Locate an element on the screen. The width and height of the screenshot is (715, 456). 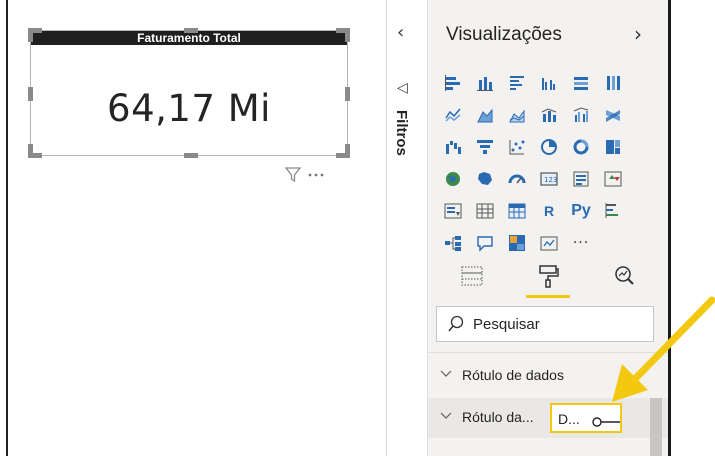
separator is located at coordinates (548, 352).